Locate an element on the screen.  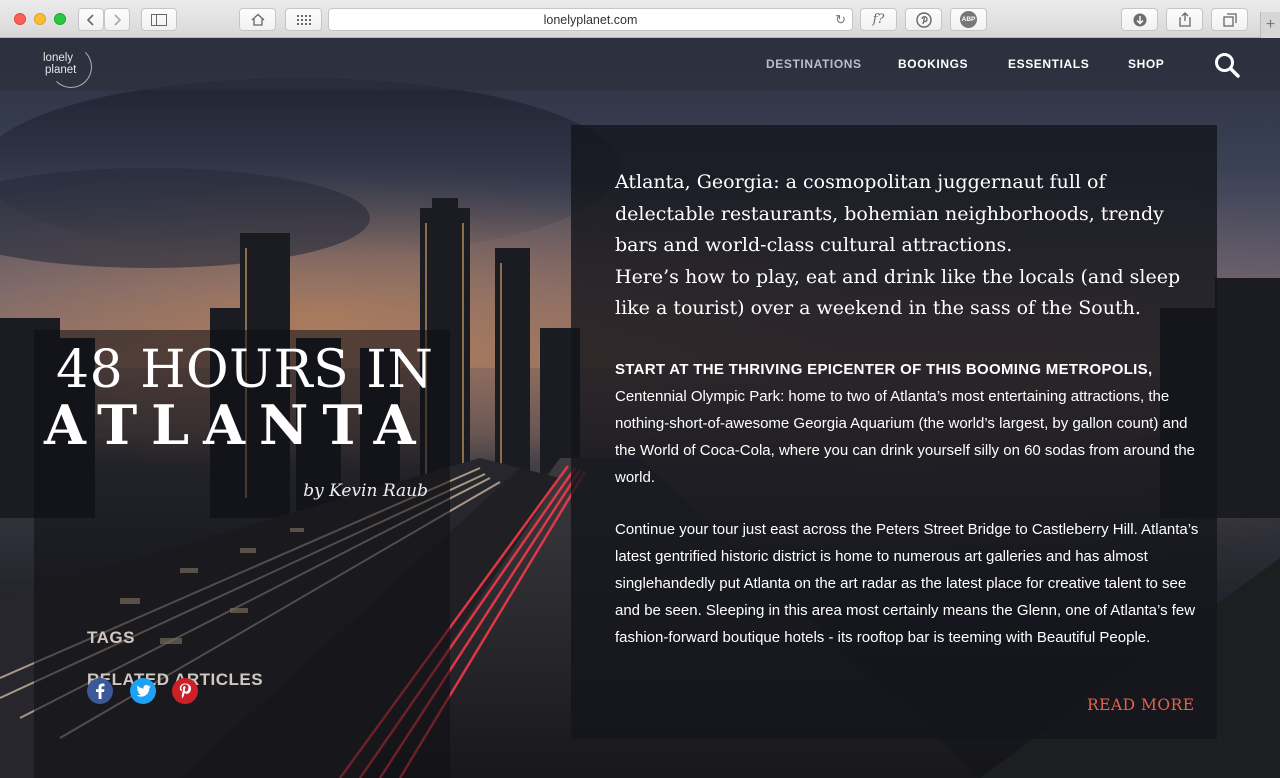
pinterest-extension-button is located at coordinates (923, 19).